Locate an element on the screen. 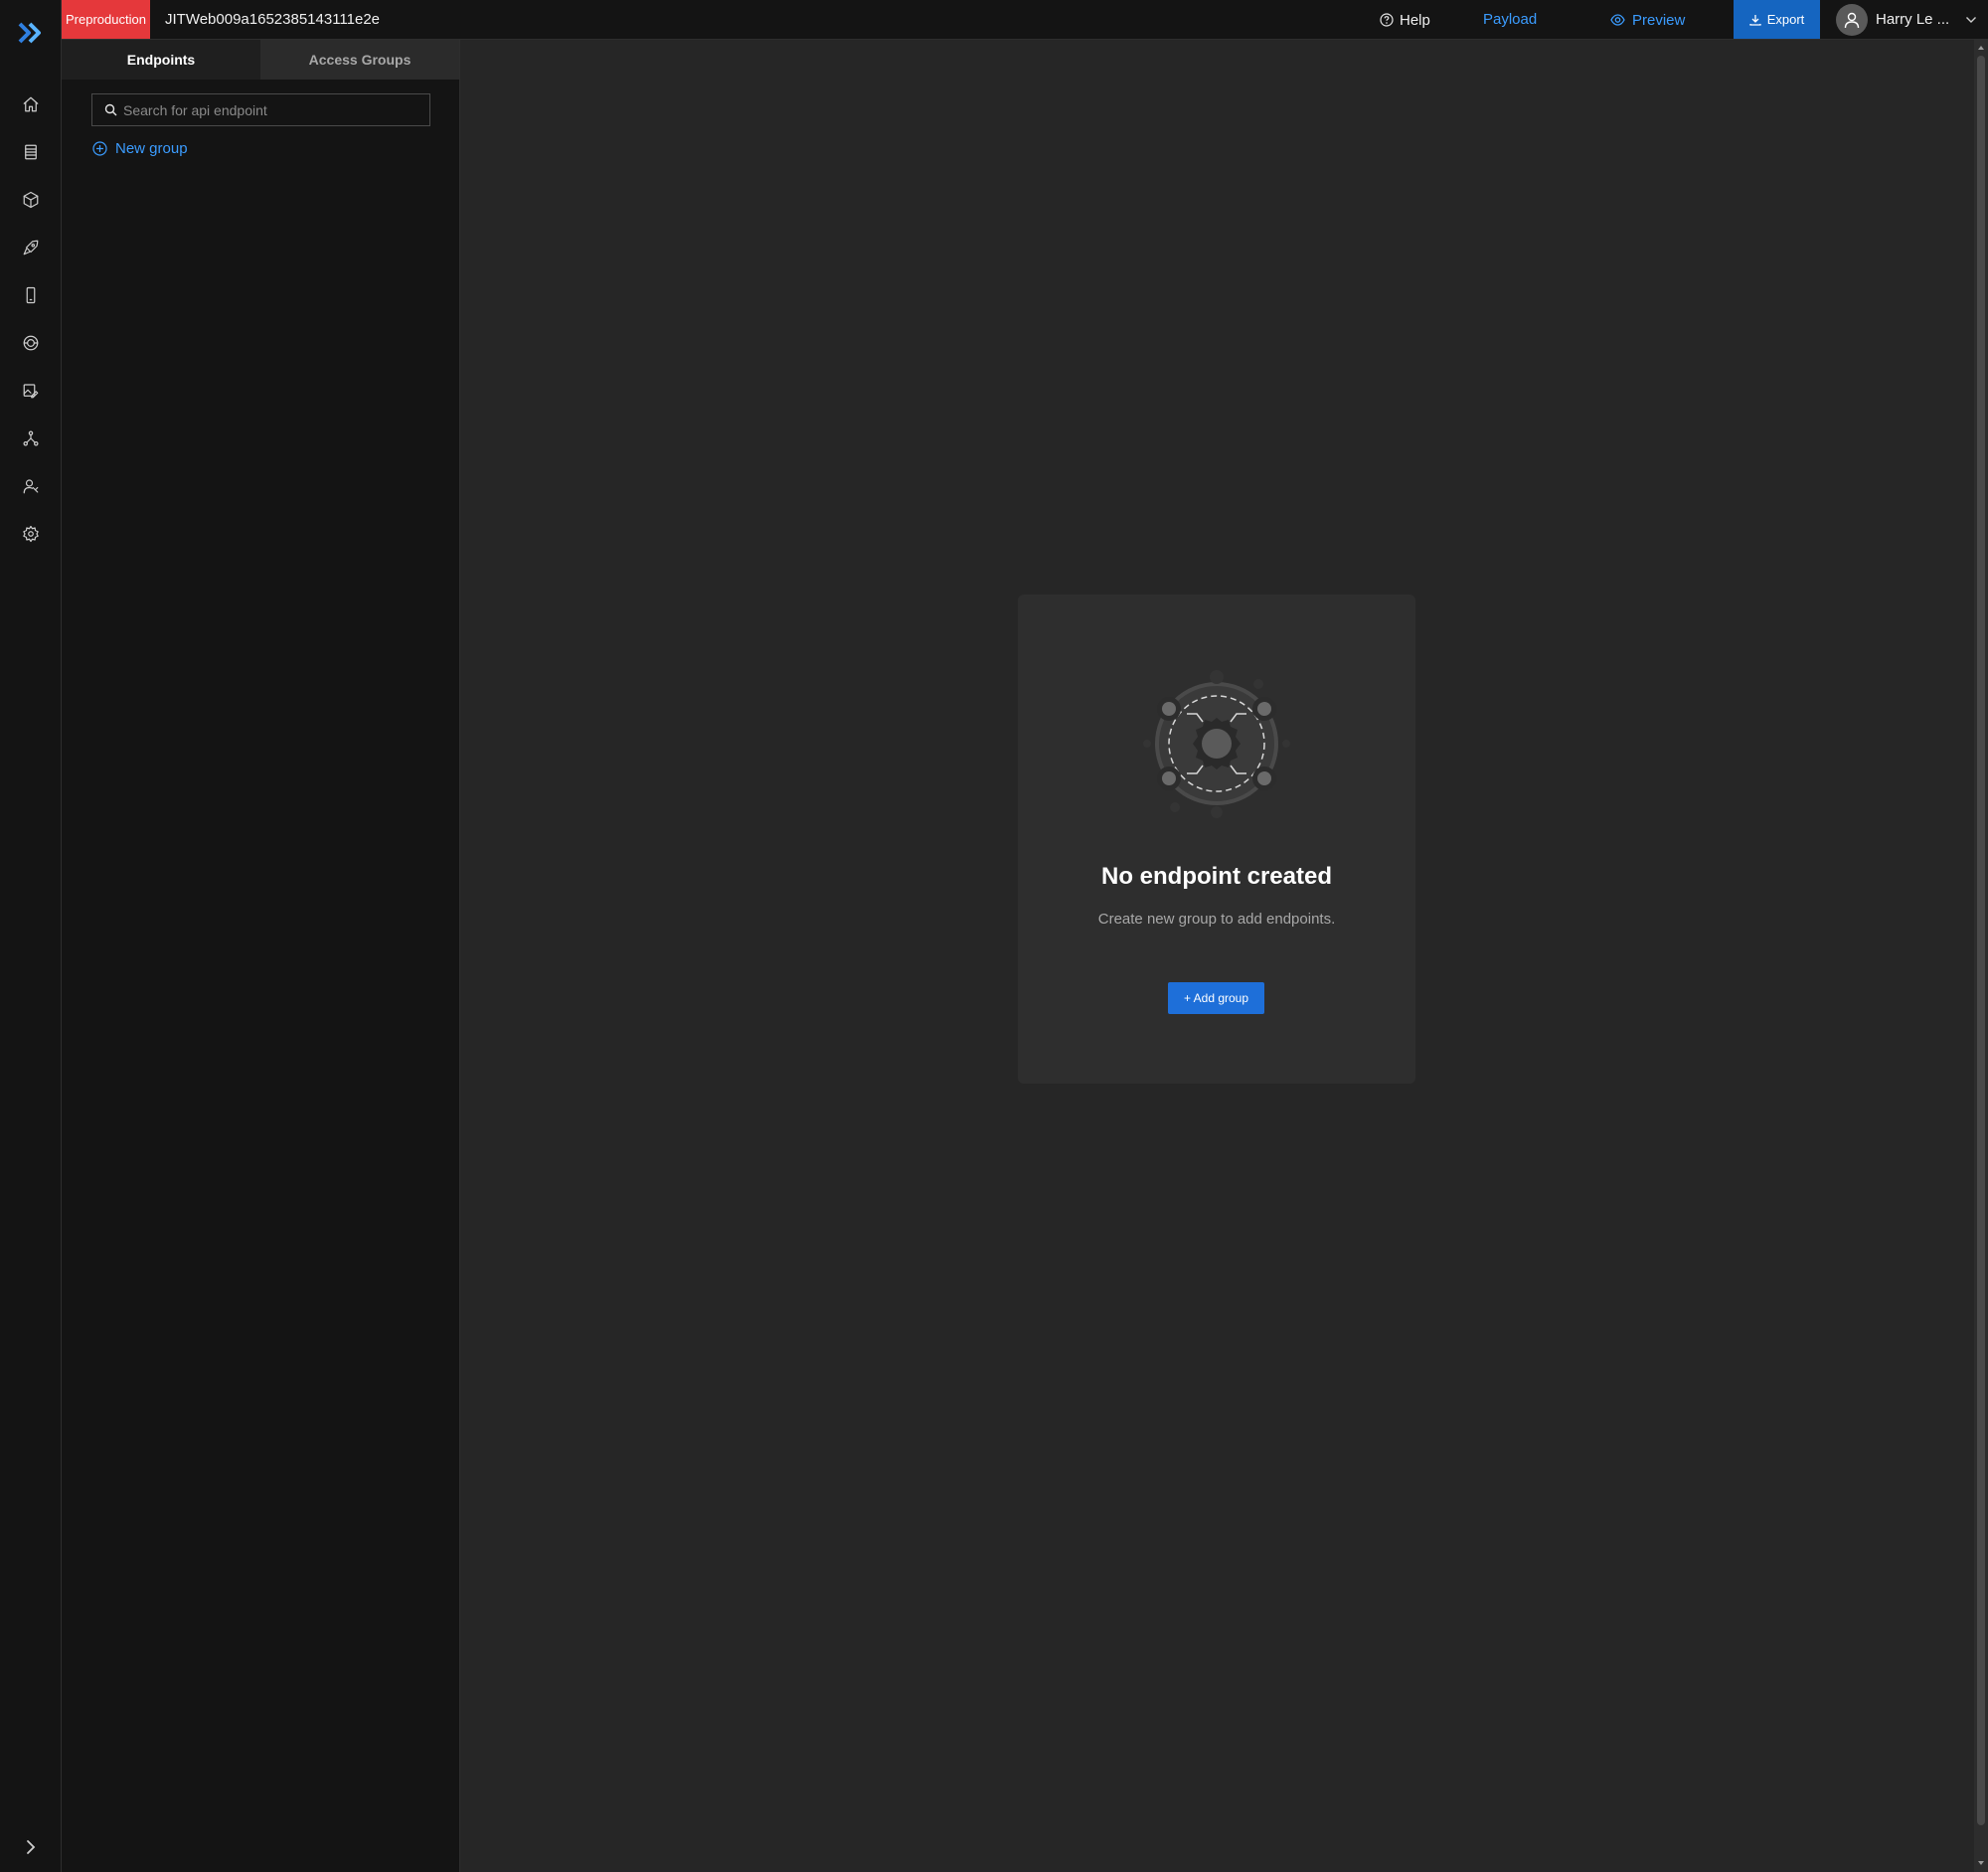  scrollbar-thumb is located at coordinates (1981, 940).